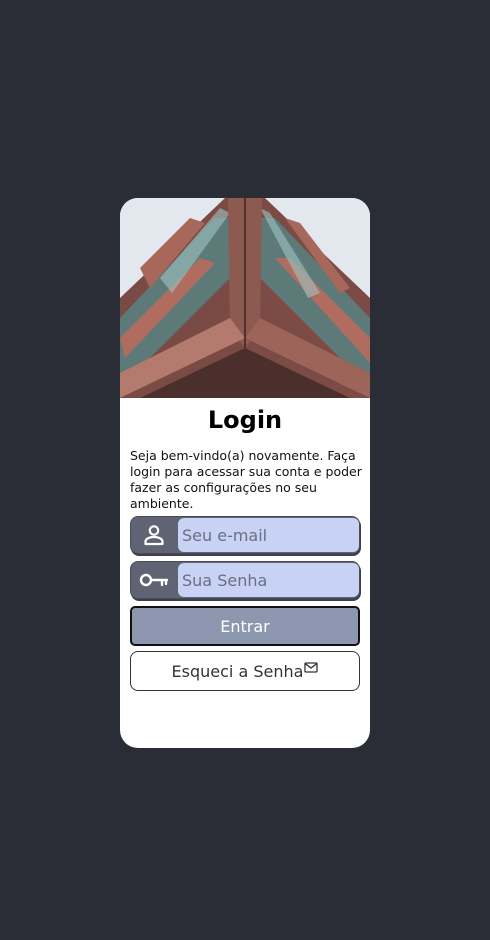 The height and width of the screenshot is (940, 490). I want to click on password-input, so click(268, 580).